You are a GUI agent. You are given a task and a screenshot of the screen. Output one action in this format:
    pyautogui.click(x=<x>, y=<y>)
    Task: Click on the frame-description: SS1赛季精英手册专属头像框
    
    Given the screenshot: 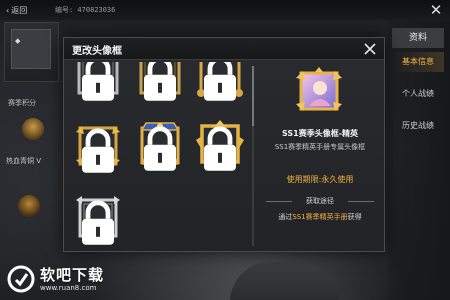 What is the action you would take?
    pyautogui.click(x=320, y=147)
    